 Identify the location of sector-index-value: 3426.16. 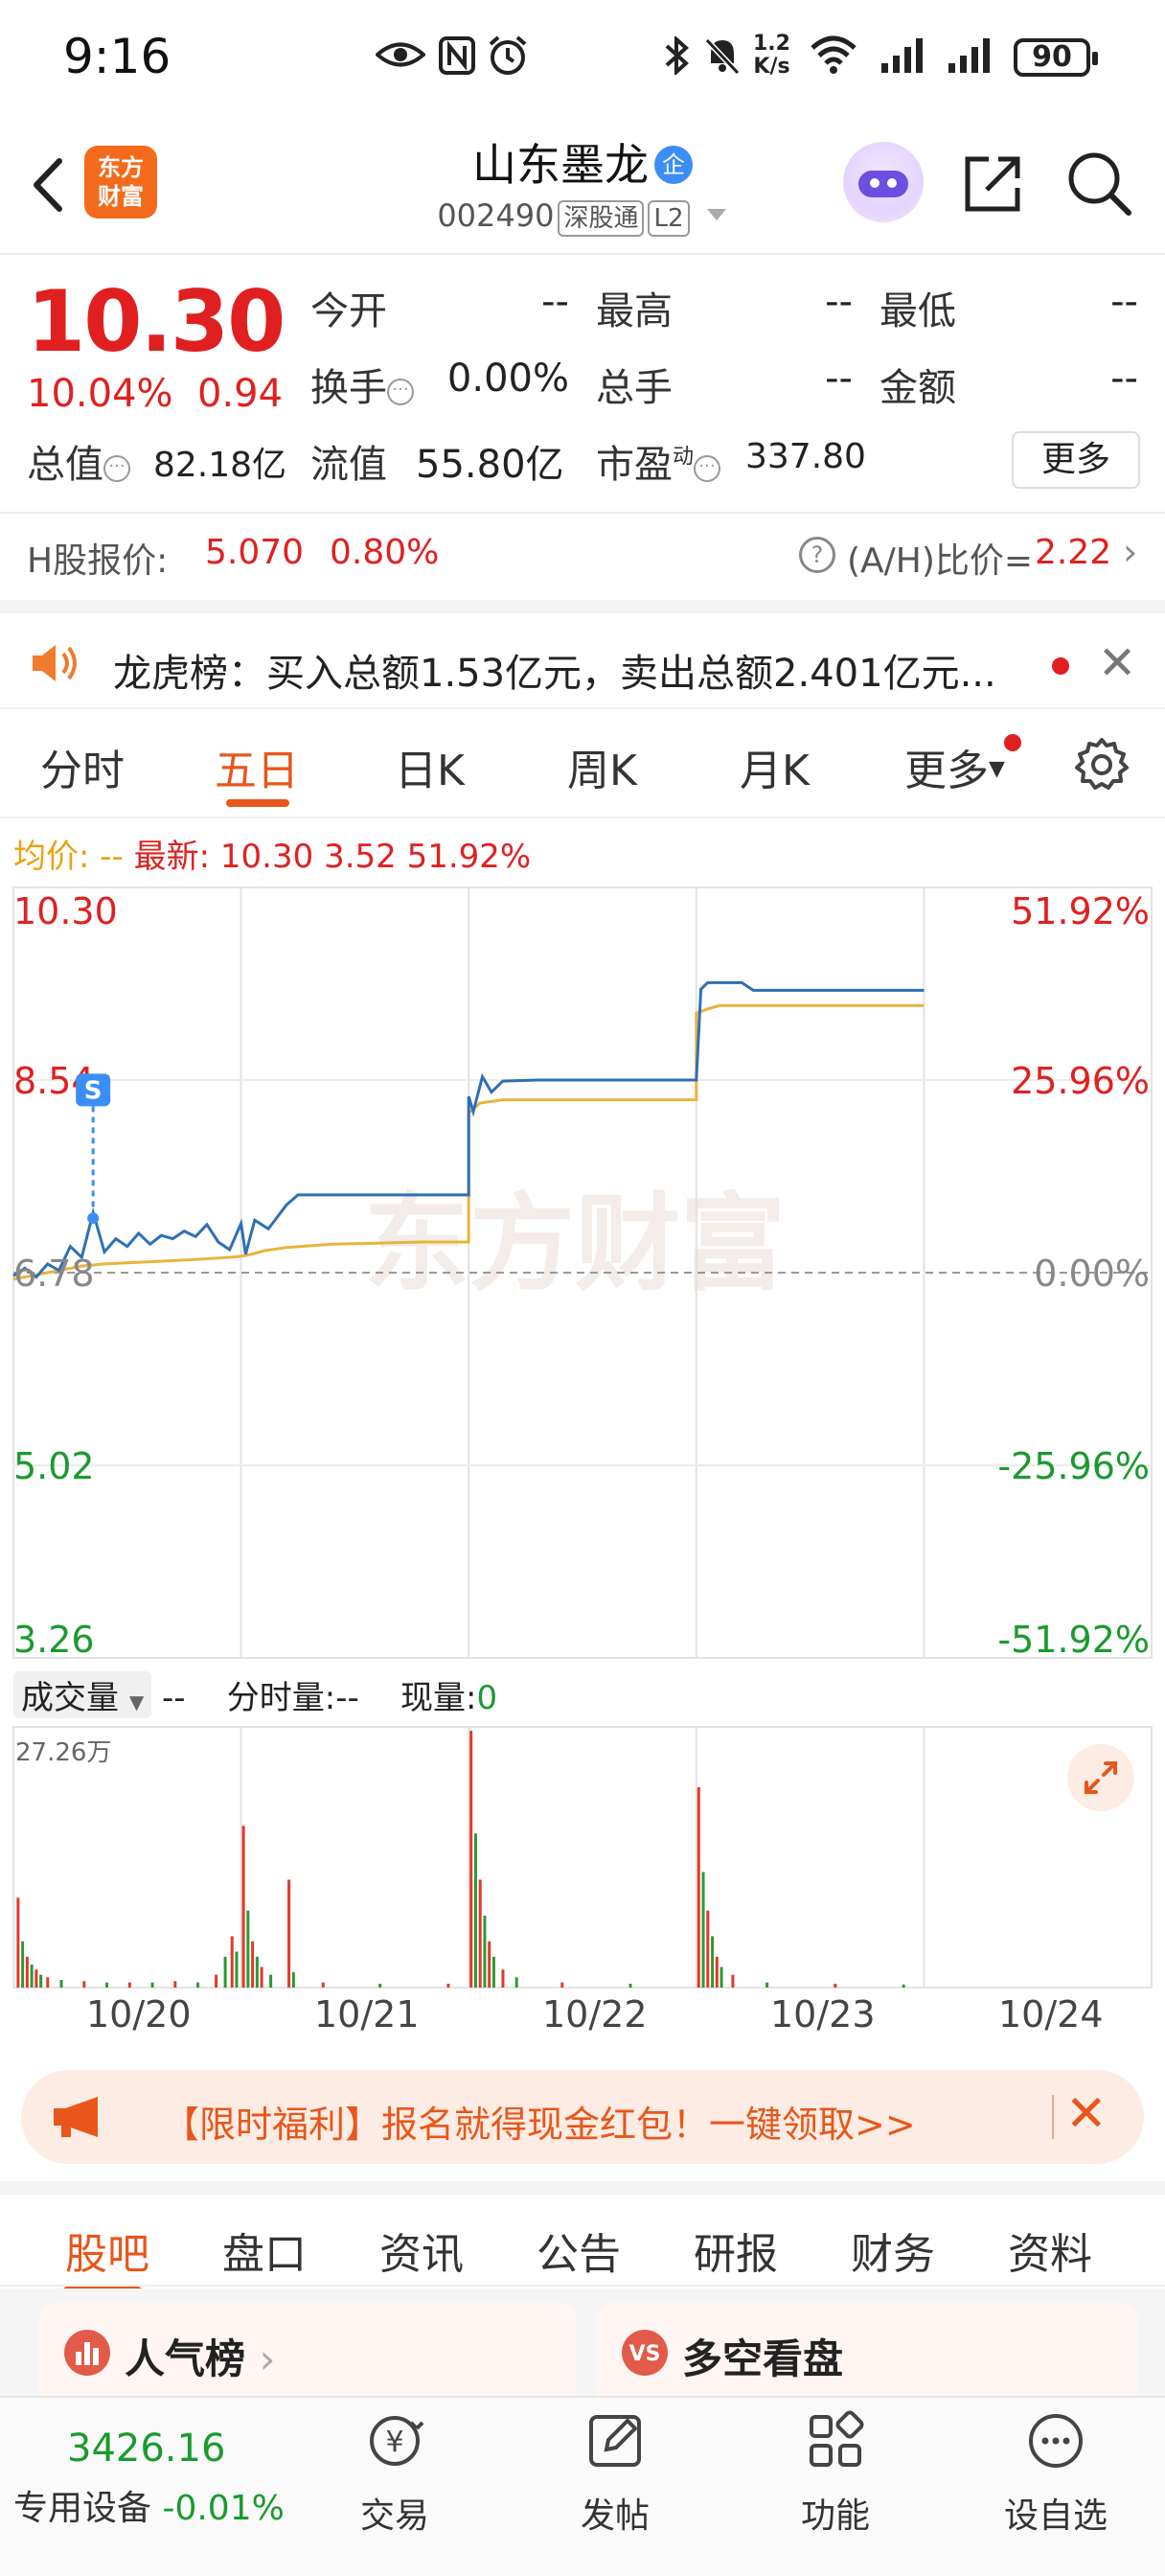
(146, 2448).